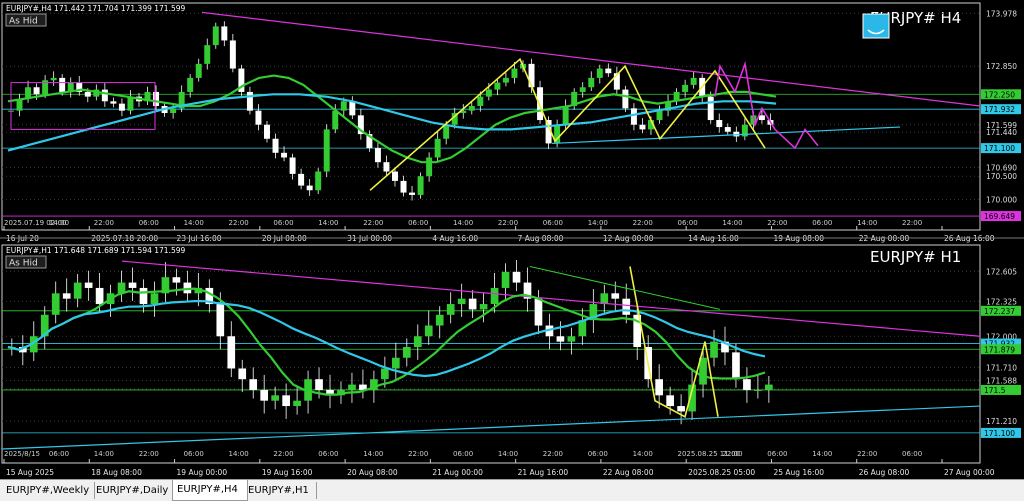 This screenshot has width=1024, height=501. What do you see at coordinates (1001, 367) in the screenshot?
I see `h1-y-tick-label: 171.710` at bounding box center [1001, 367].